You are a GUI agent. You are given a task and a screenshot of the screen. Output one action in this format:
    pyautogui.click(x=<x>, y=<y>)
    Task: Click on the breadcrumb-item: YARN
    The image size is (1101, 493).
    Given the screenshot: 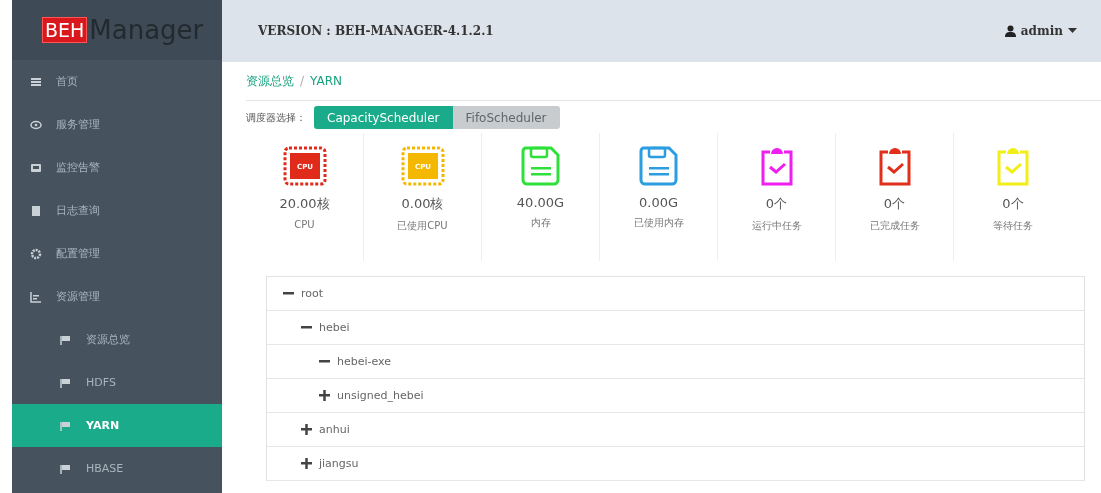 What is the action you would take?
    pyautogui.click(x=326, y=81)
    